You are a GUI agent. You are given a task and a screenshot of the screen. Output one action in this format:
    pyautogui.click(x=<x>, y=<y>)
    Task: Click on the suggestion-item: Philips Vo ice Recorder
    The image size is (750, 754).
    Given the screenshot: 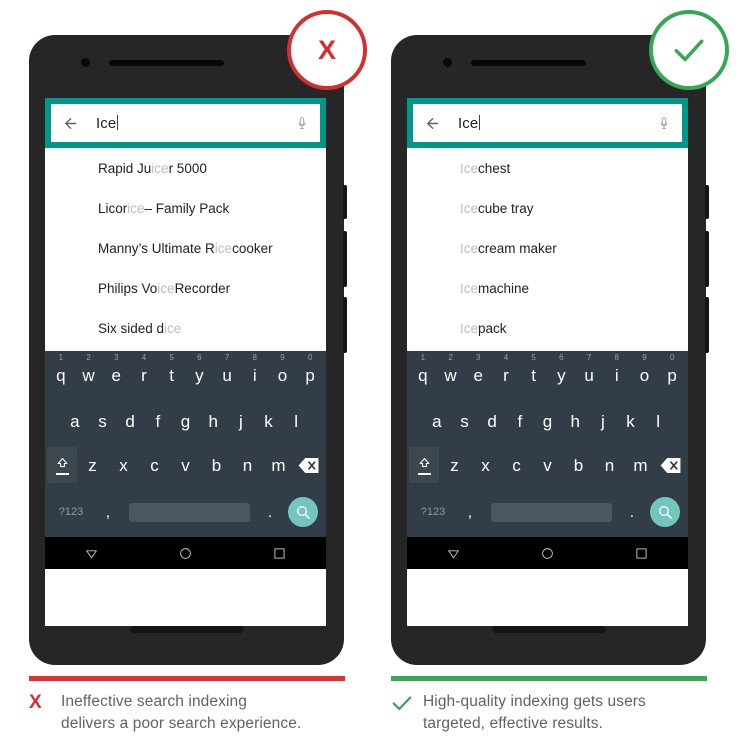 What is the action you would take?
    pyautogui.click(x=185, y=288)
    